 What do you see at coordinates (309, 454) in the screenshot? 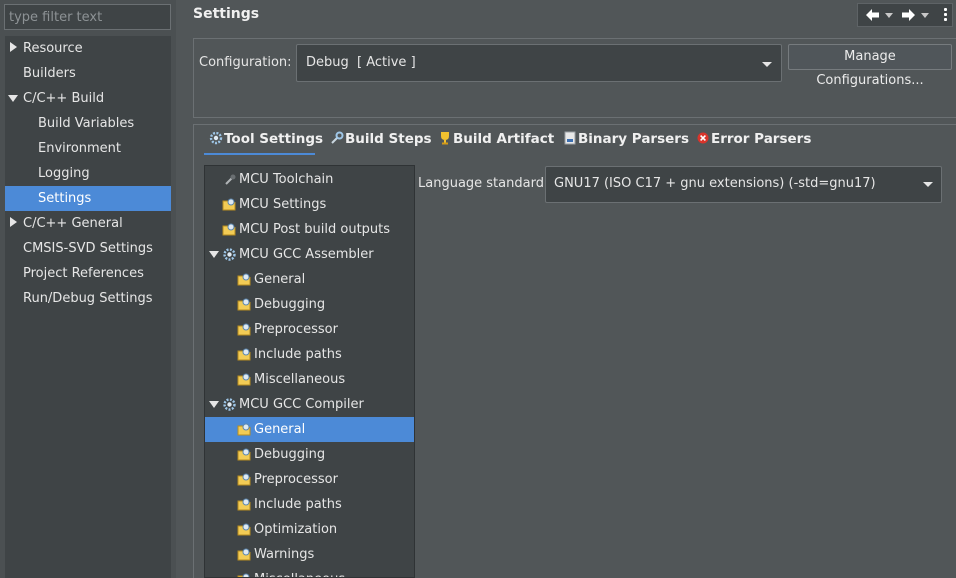
I see `tree-item-compiler-debugging: Debugging` at bounding box center [309, 454].